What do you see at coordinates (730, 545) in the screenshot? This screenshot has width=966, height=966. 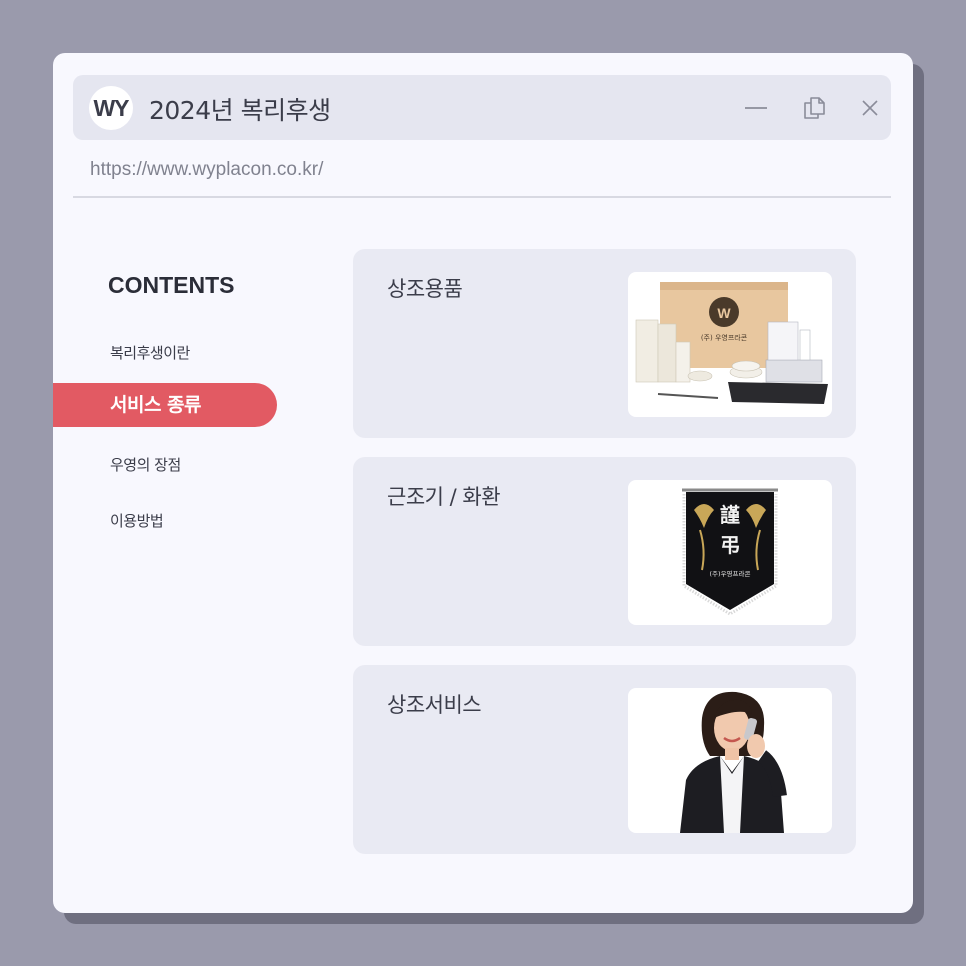 I see `flag-char-2: 弔` at bounding box center [730, 545].